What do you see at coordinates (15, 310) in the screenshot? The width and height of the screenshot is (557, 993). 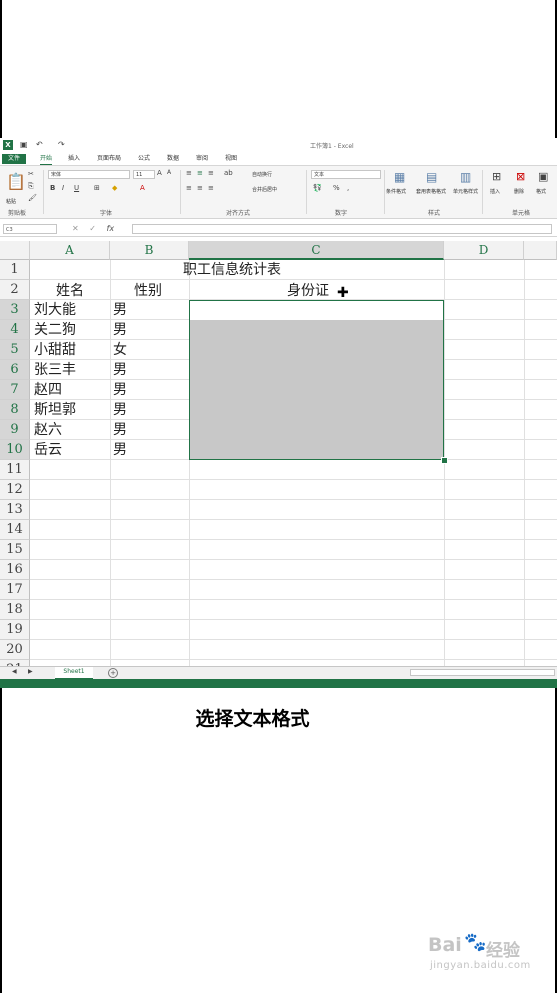 I see `row-header: 3` at bounding box center [15, 310].